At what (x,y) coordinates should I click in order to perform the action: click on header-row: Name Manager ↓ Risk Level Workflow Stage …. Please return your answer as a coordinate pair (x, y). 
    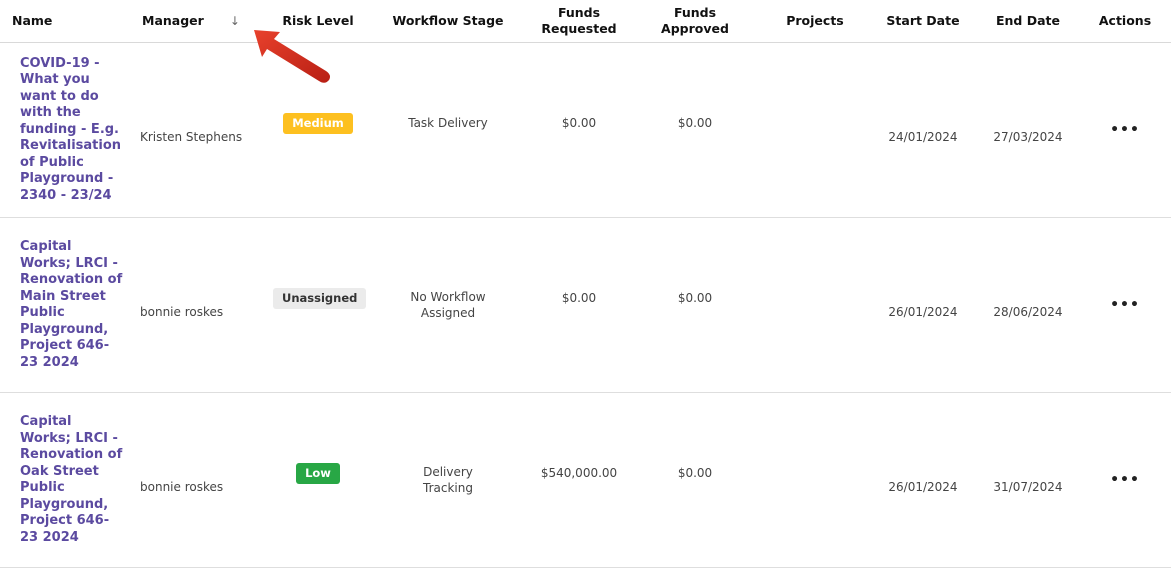
    Looking at the image, I should click on (585, 21).